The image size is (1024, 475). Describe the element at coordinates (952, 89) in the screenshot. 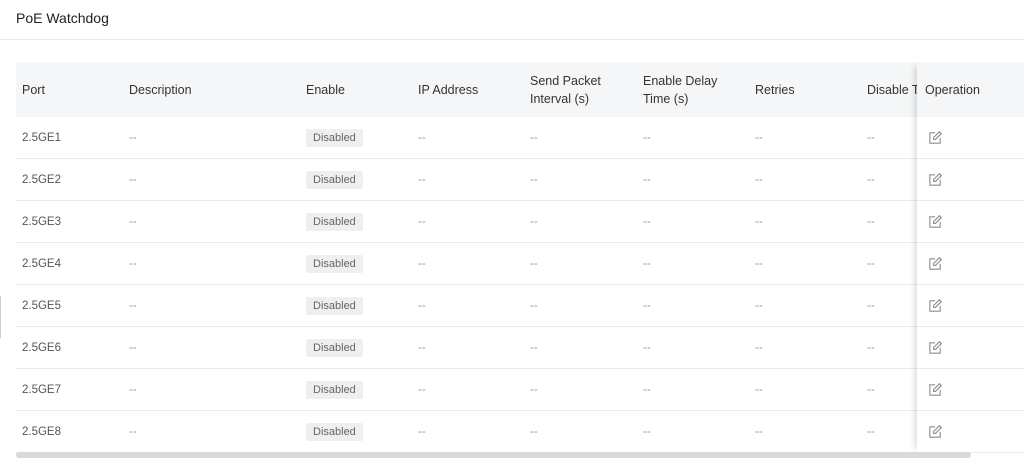

I see `header-operation: Operation` at that location.